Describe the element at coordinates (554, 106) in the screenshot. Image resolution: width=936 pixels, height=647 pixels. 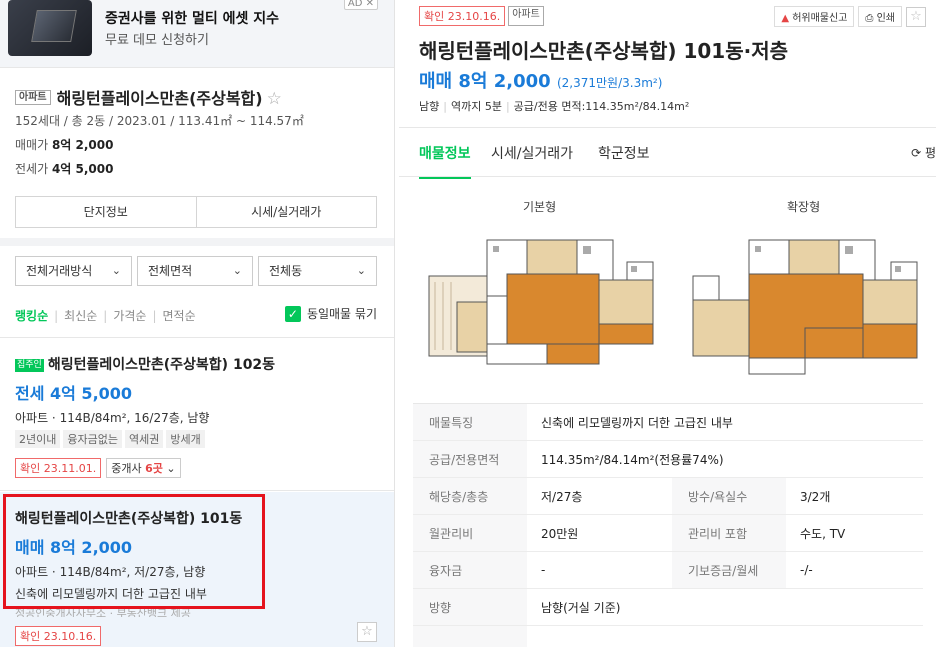
I see `detail-summary: 남향 | 역까지 5분 | 공급/전용 면적:114.35m²/84.14m²` at that location.